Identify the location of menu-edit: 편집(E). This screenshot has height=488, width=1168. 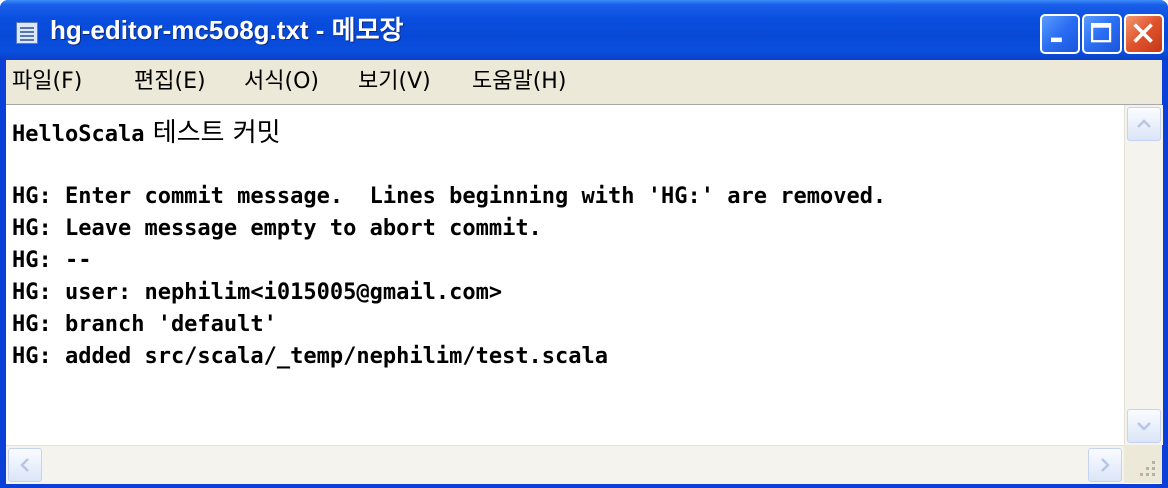
(170, 82).